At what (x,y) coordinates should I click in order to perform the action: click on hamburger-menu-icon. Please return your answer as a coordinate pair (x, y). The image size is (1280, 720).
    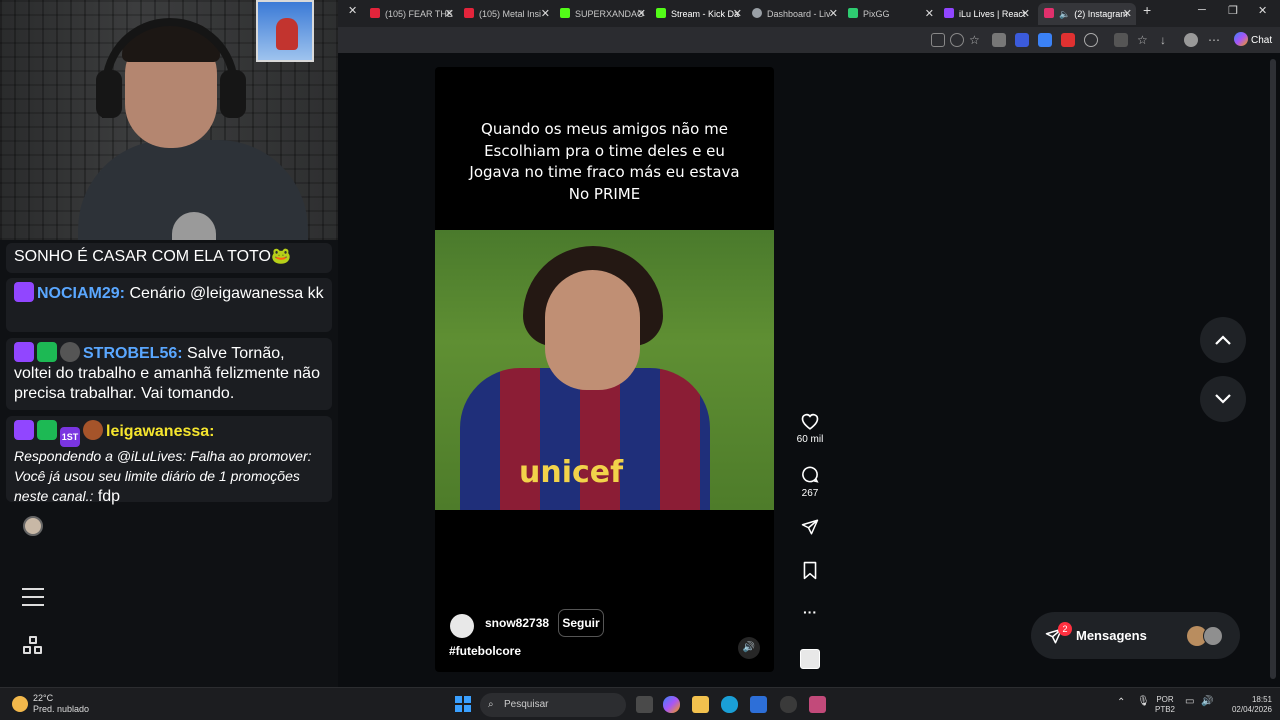
    Looking at the image, I should click on (33, 597).